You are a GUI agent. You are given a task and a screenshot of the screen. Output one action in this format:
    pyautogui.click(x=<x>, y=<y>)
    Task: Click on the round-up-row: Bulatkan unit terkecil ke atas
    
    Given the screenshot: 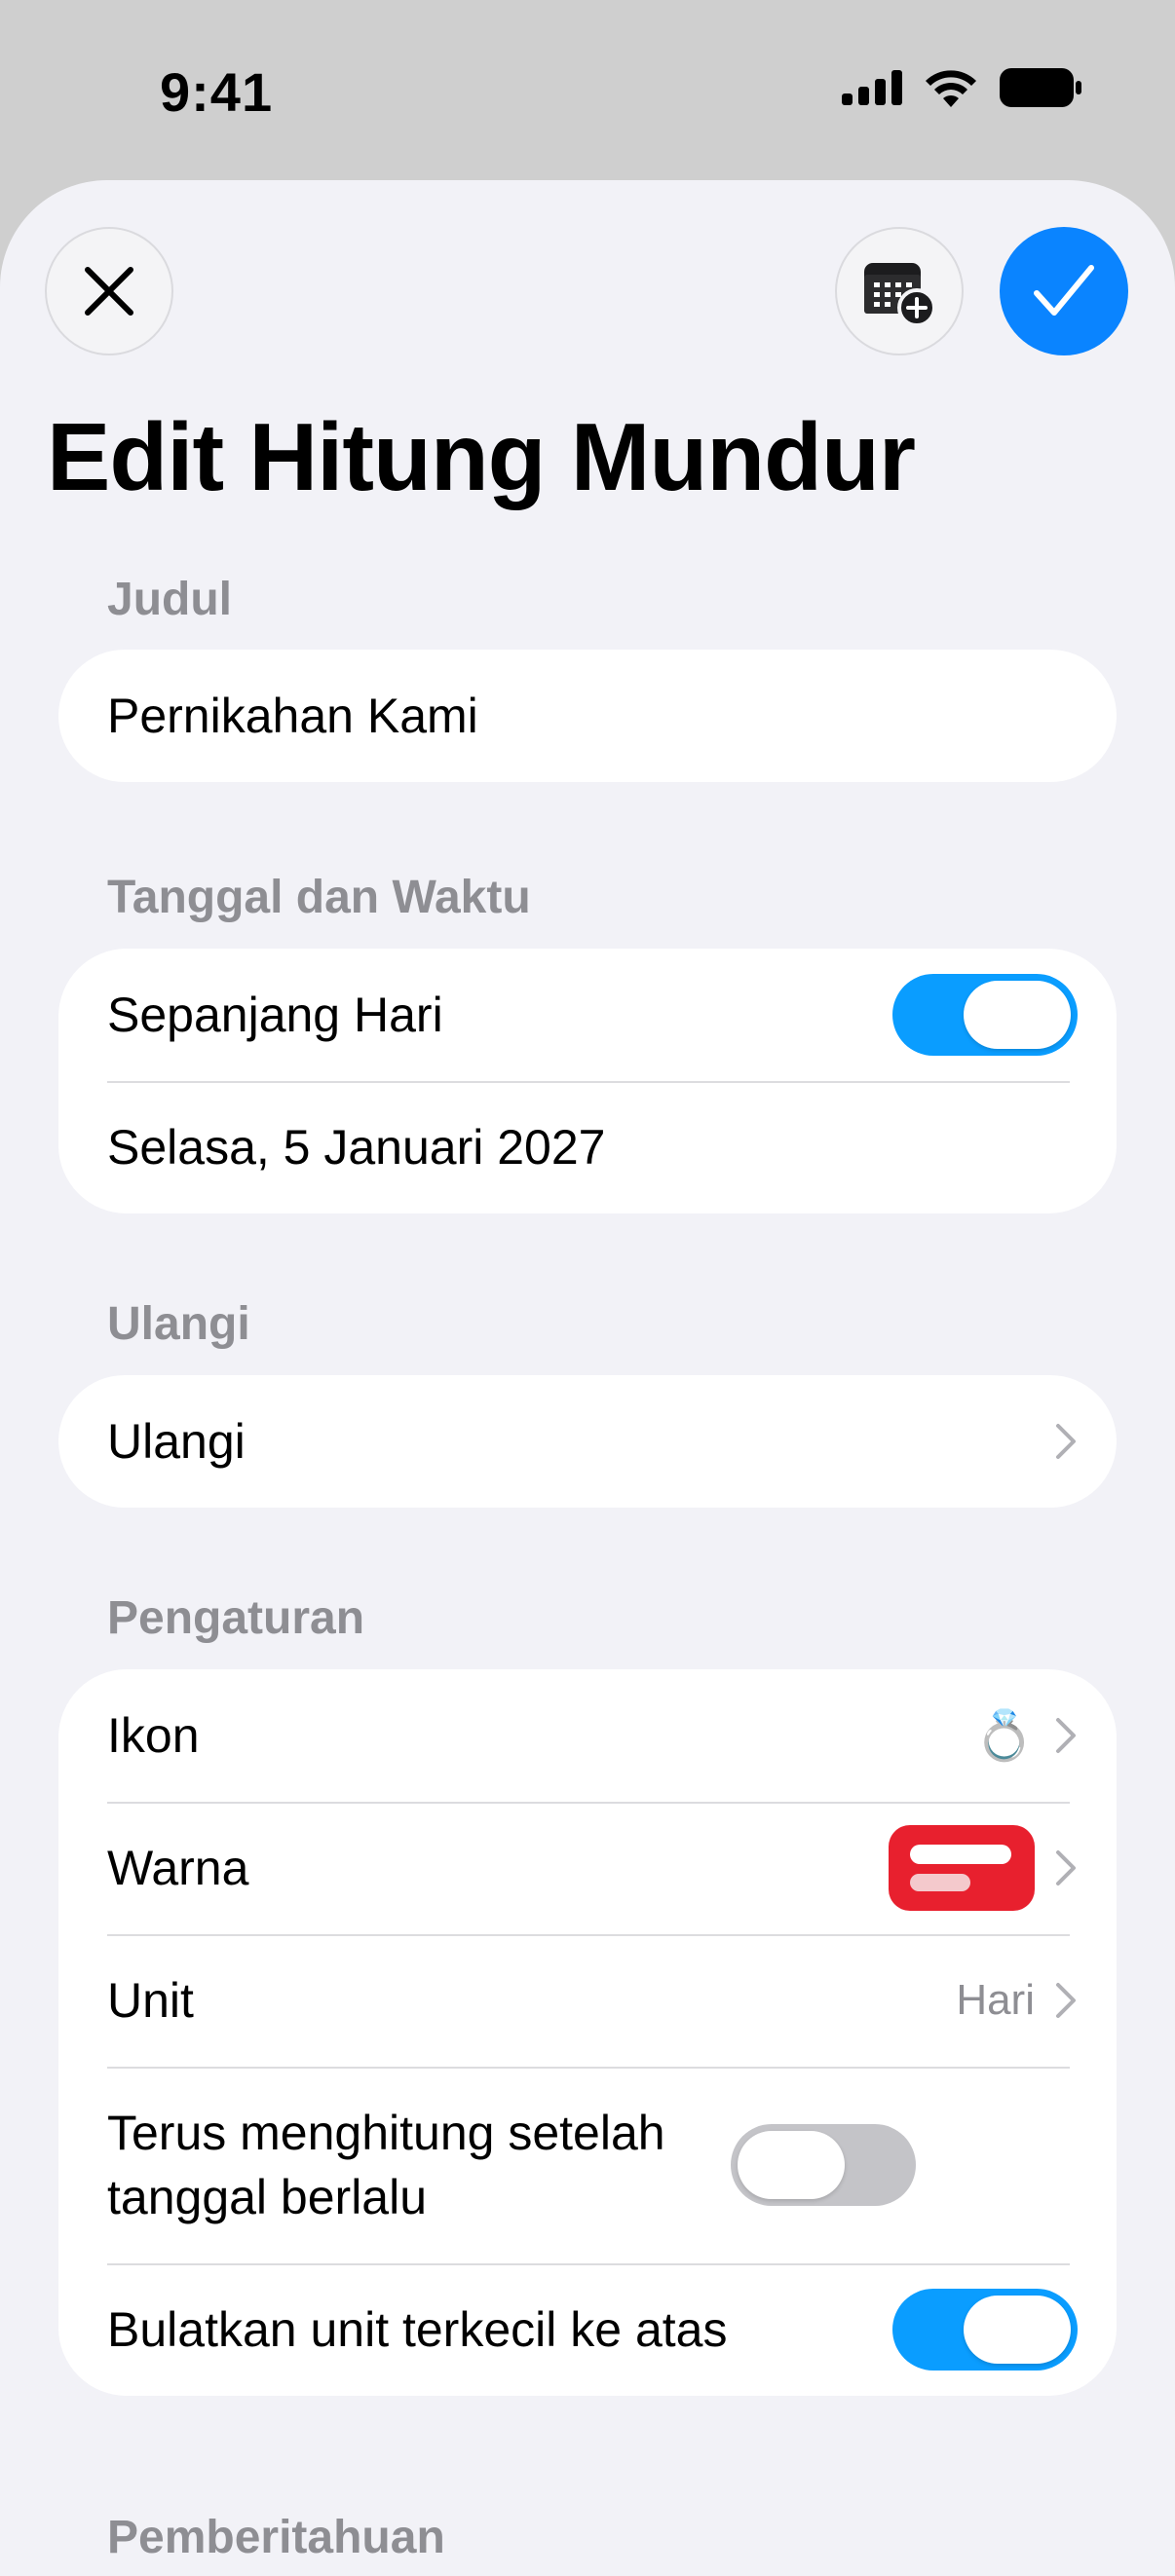 What is the action you would take?
    pyautogui.click(x=587, y=2329)
    